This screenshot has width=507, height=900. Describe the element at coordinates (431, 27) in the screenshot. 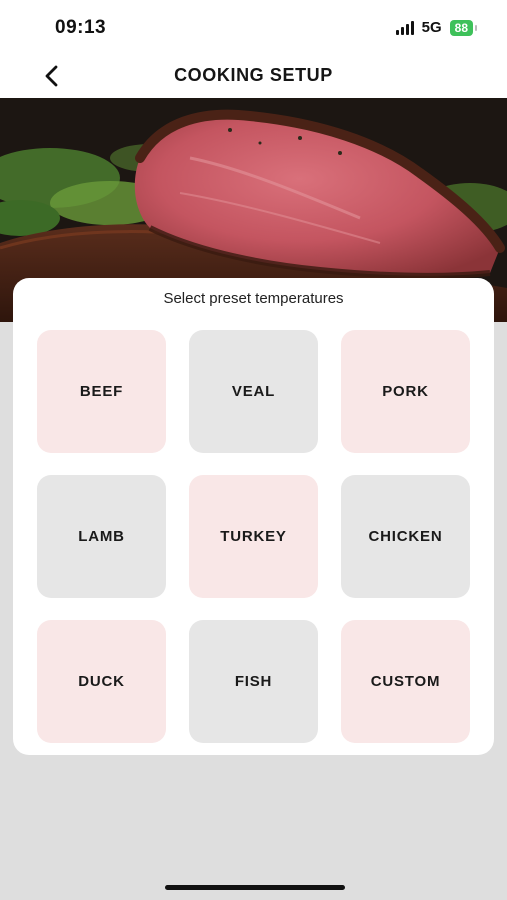

I see `network-type: 5G` at that location.